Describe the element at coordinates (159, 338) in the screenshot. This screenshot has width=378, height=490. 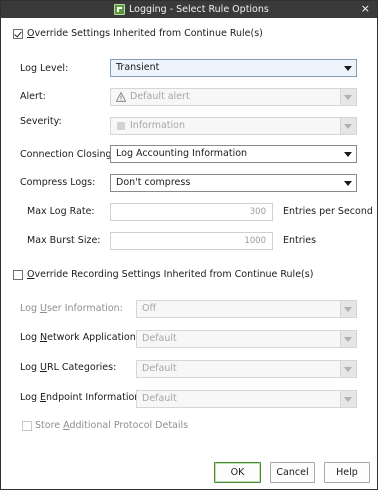
I see `log-network-applications-value: Default` at that location.